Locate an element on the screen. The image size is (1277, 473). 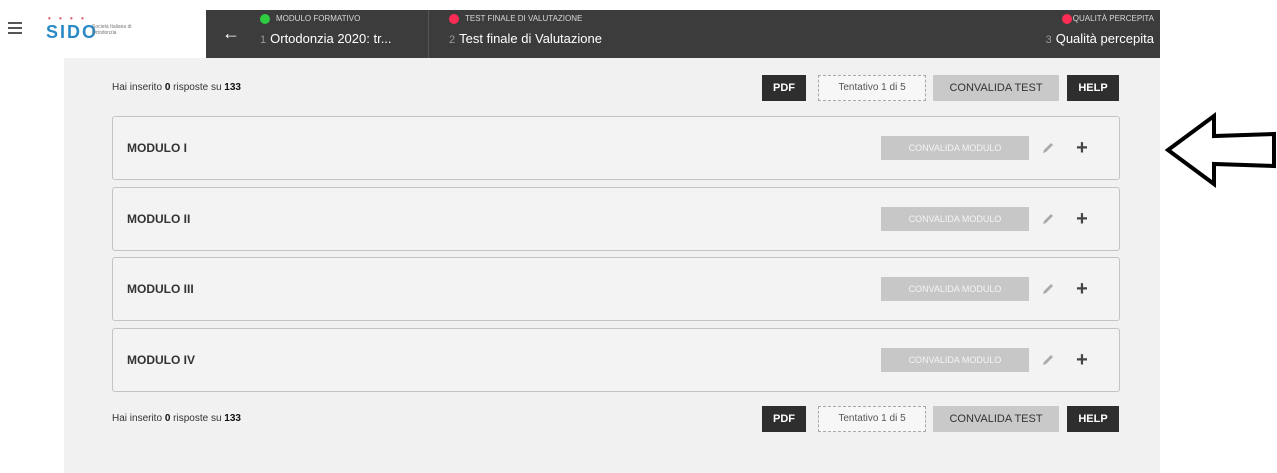
module-title: MODULO III is located at coordinates (160, 289).